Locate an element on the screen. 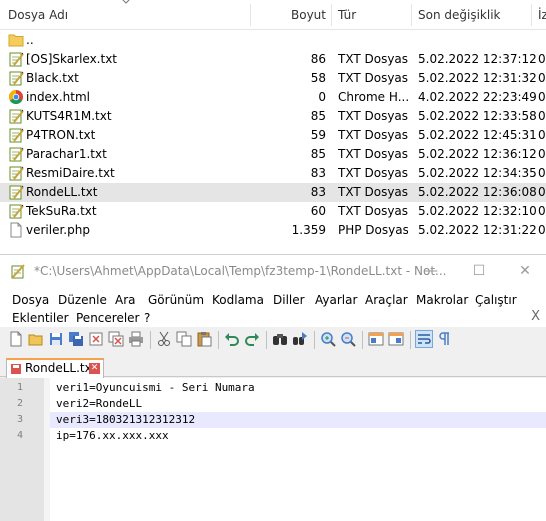  cut-icon is located at coordinates (164, 339).